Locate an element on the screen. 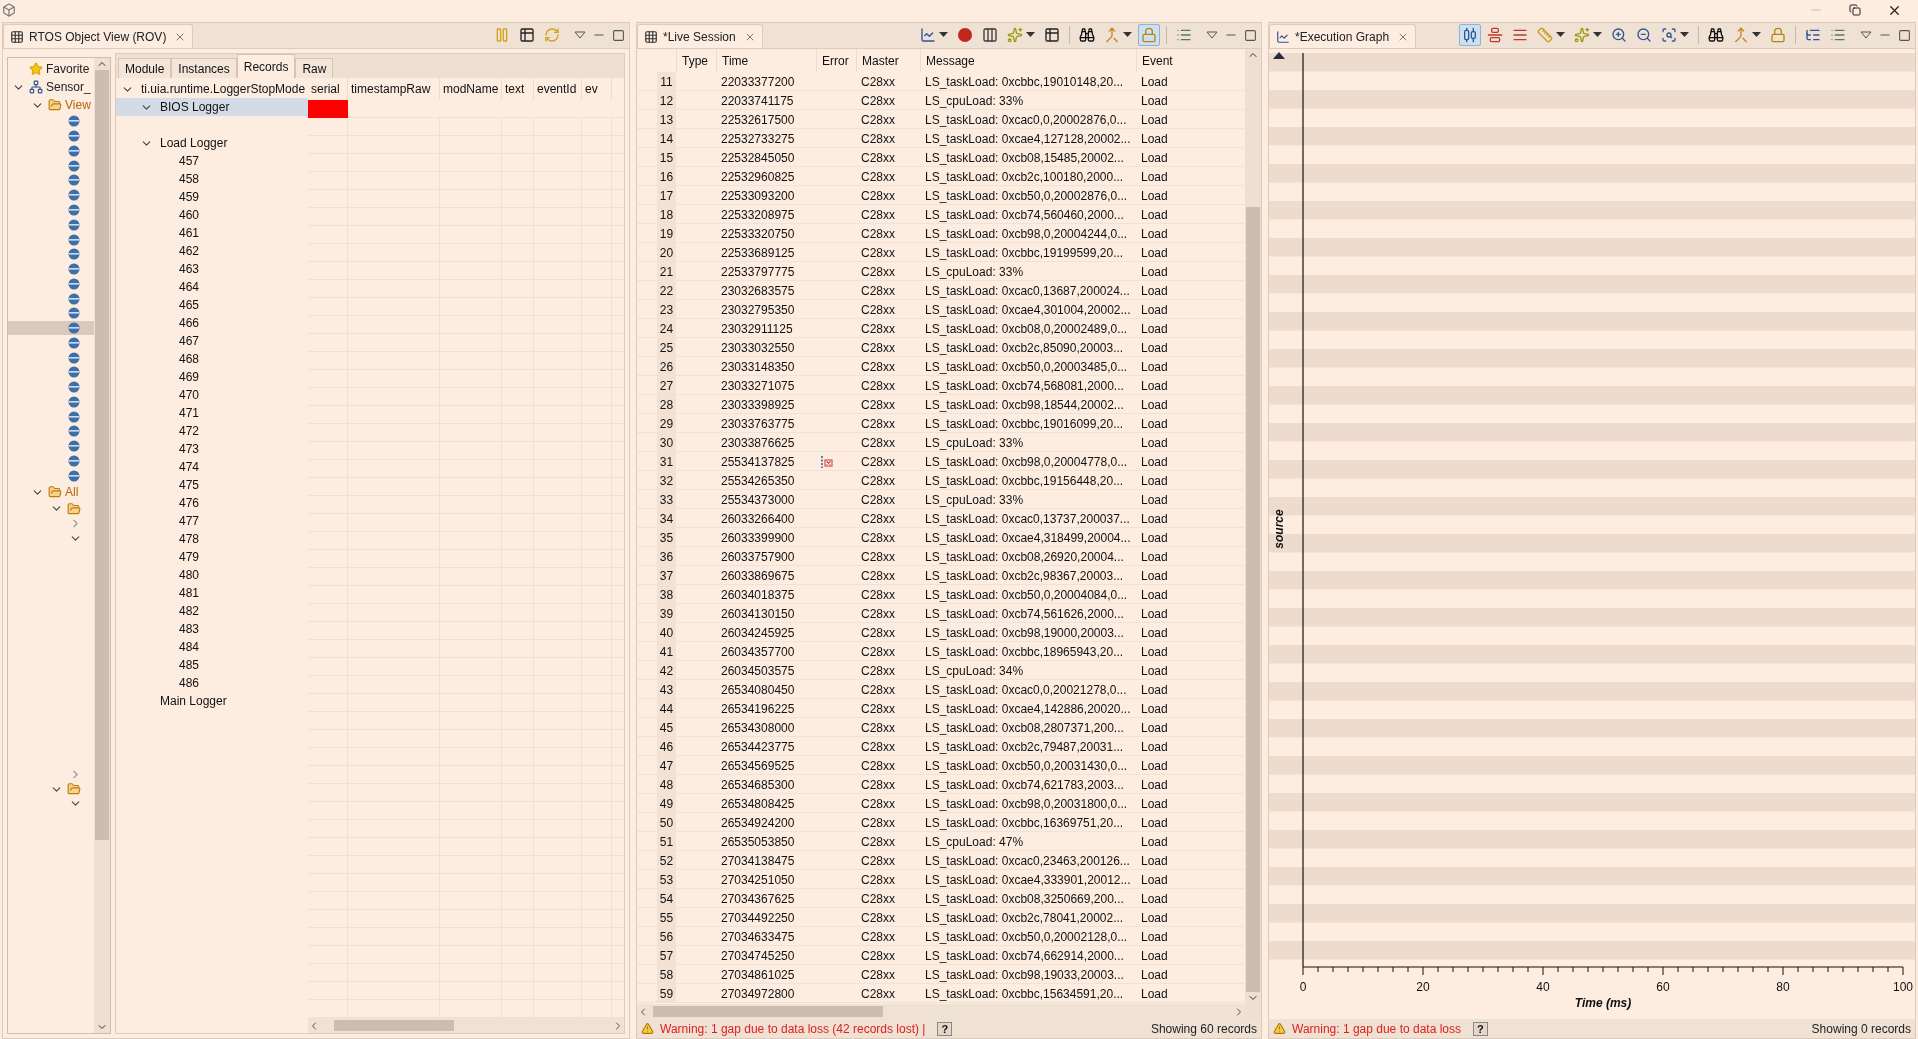 This screenshot has width=1918, height=1039. scroll-up-triangle is located at coordinates (1279, 55).